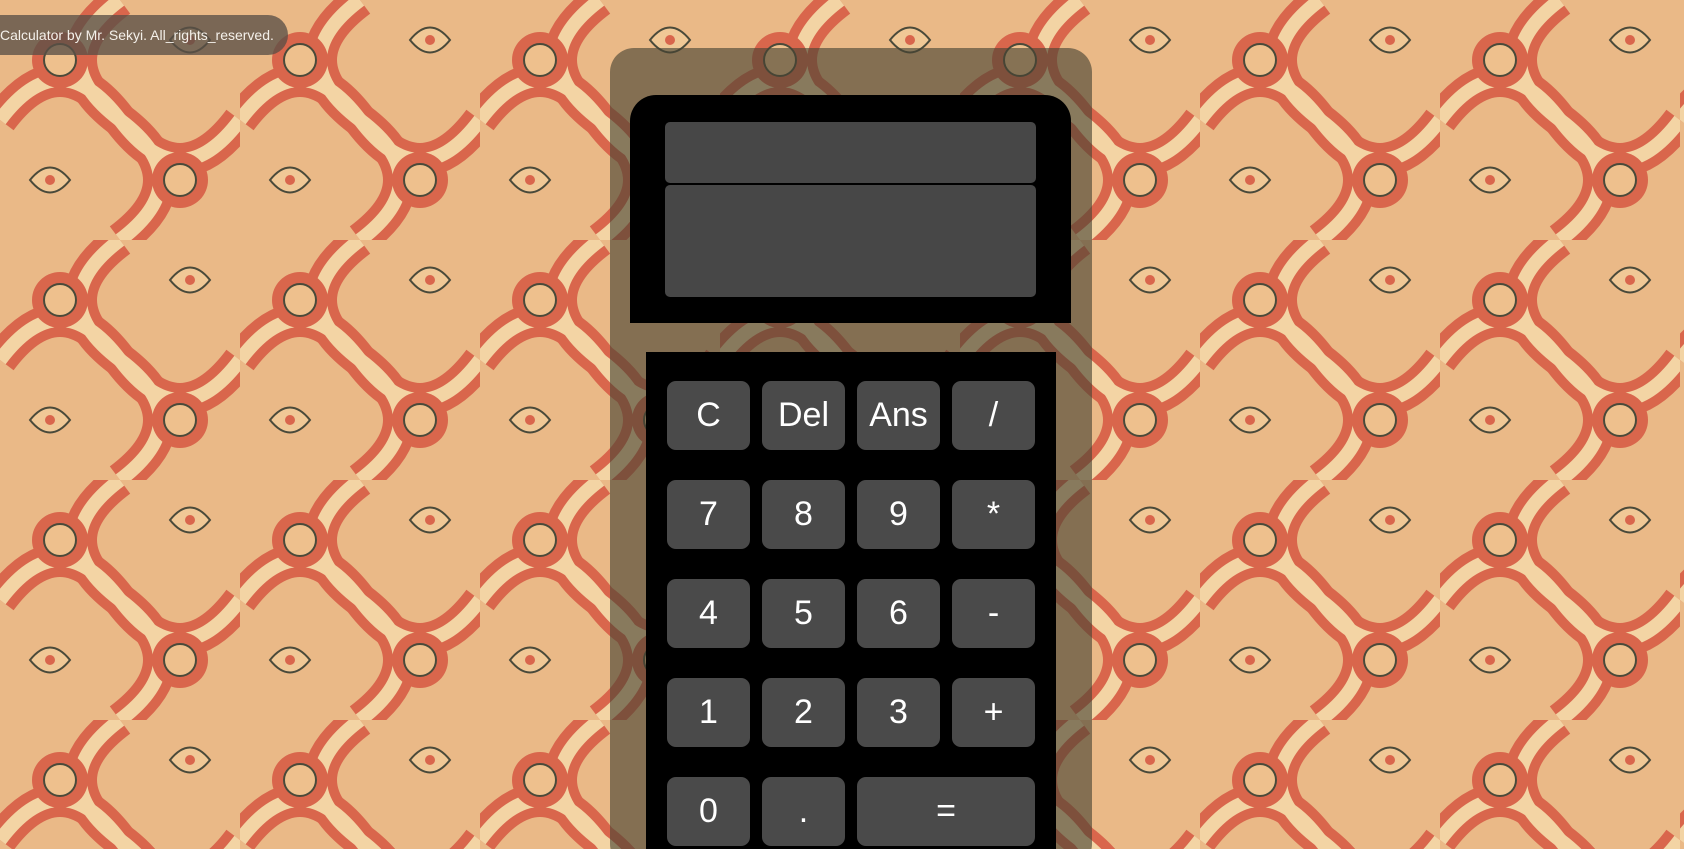 This screenshot has width=1684, height=849. Describe the element at coordinates (708, 811) in the screenshot. I see `digit-0-button: 0` at that location.